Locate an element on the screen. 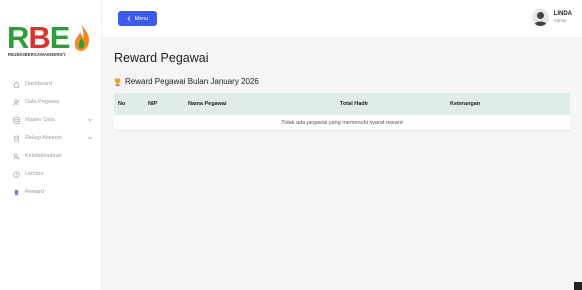 The height and width of the screenshot is (290, 582). section-heading: Reward Pegawai Bulan January 2026 is located at coordinates (186, 81).